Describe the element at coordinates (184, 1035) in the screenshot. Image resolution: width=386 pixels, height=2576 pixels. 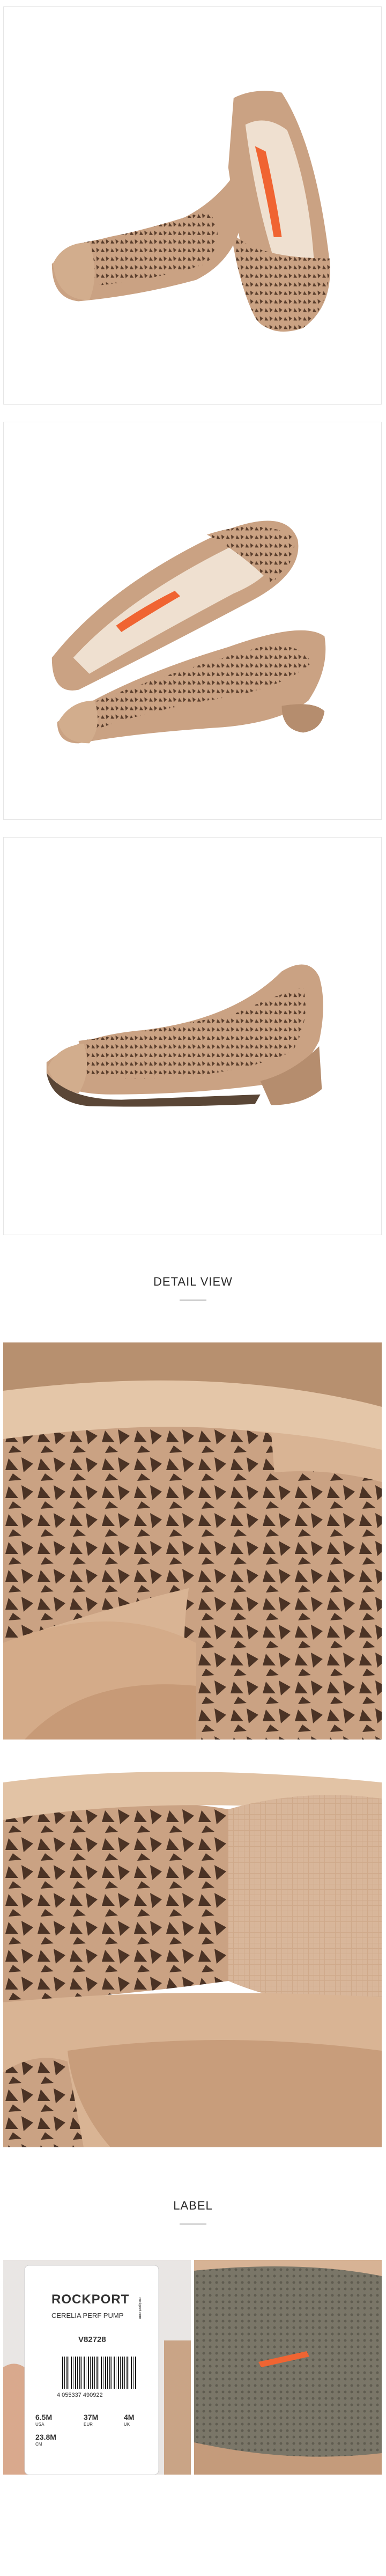
I see `shoe-side-illustration` at that location.